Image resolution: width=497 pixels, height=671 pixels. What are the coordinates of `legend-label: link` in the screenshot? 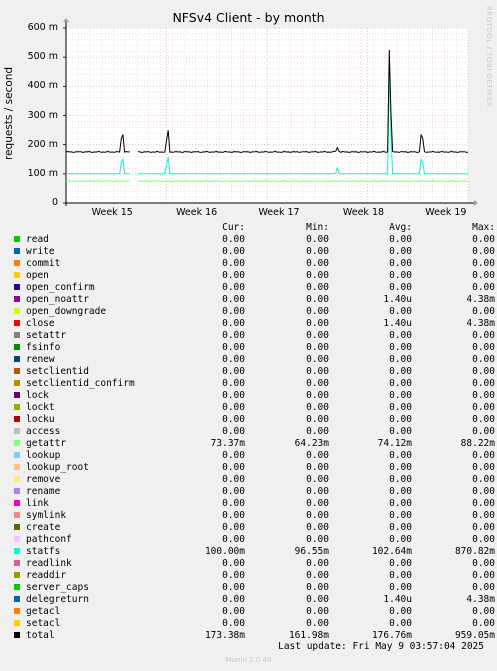 It's located at (37, 503).